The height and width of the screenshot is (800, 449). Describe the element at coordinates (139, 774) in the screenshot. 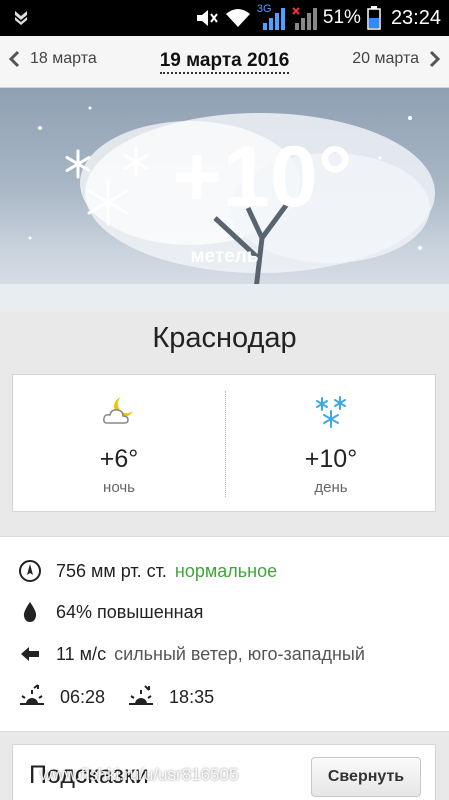

I see `watermark: www.fishki.ru/u/usr816505` at that location.